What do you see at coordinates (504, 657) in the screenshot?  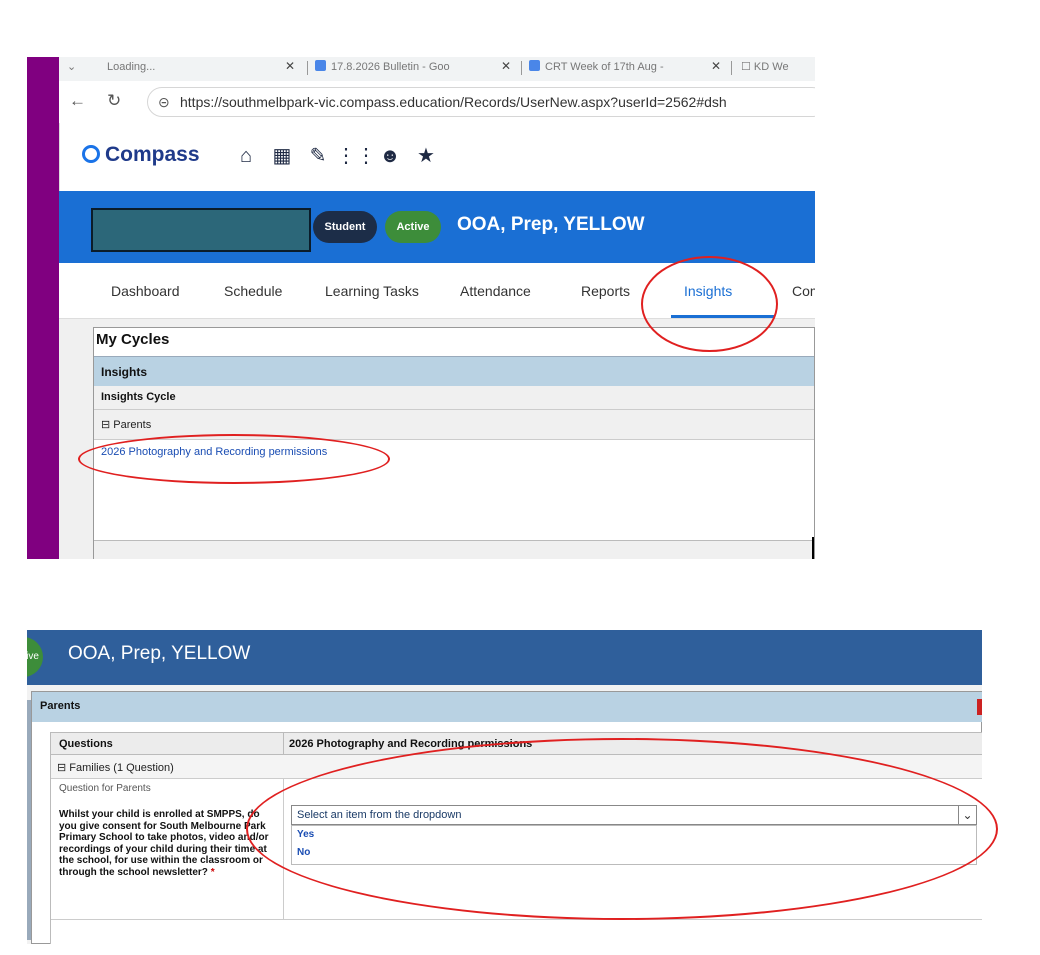 I see `survey-profile-header: ive OOA, Prep, YELLOW` at bounding box center [504, 657].